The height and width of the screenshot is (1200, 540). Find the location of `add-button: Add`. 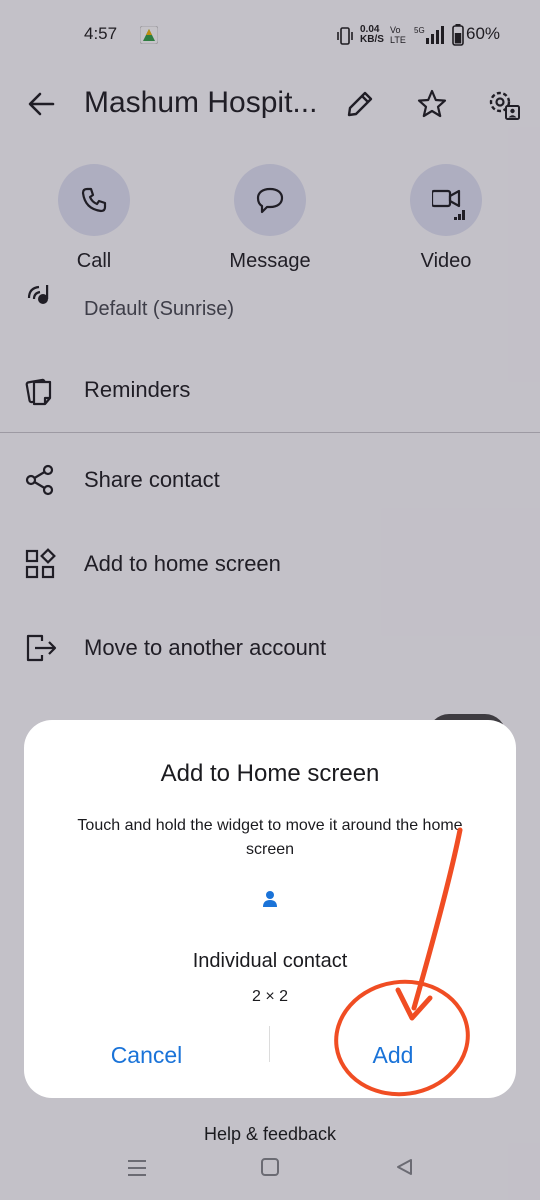

add-button: Add is located at coordinates (393, 1055).